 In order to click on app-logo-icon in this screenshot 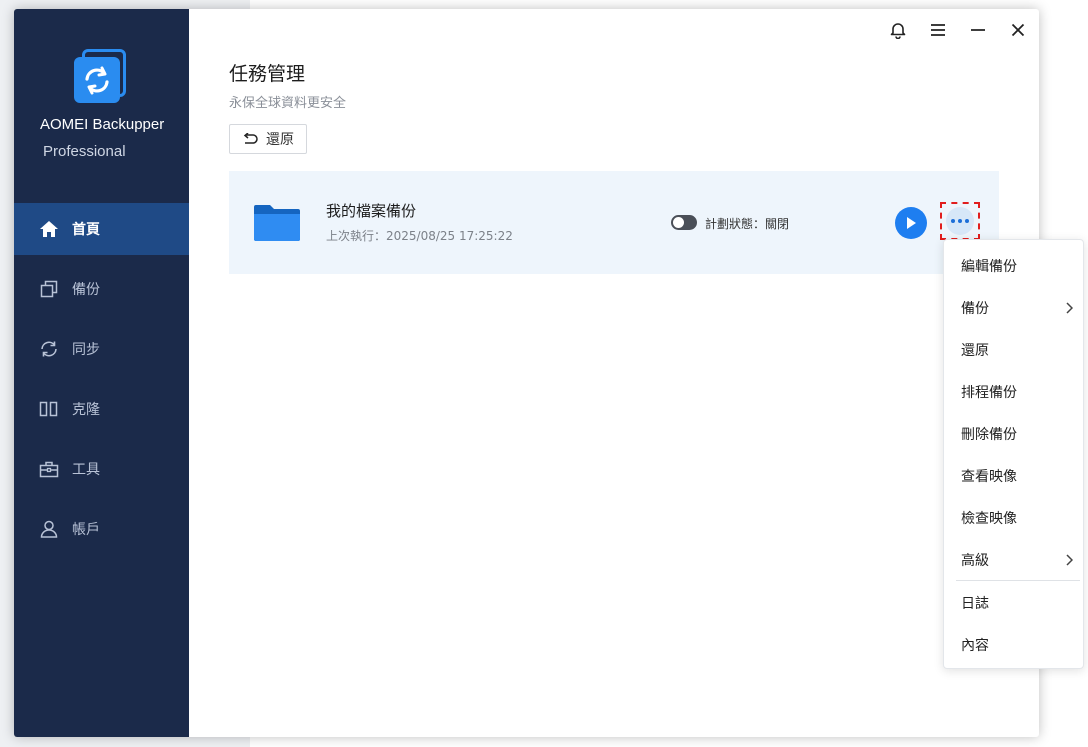, I will do `click(102, 78)`.